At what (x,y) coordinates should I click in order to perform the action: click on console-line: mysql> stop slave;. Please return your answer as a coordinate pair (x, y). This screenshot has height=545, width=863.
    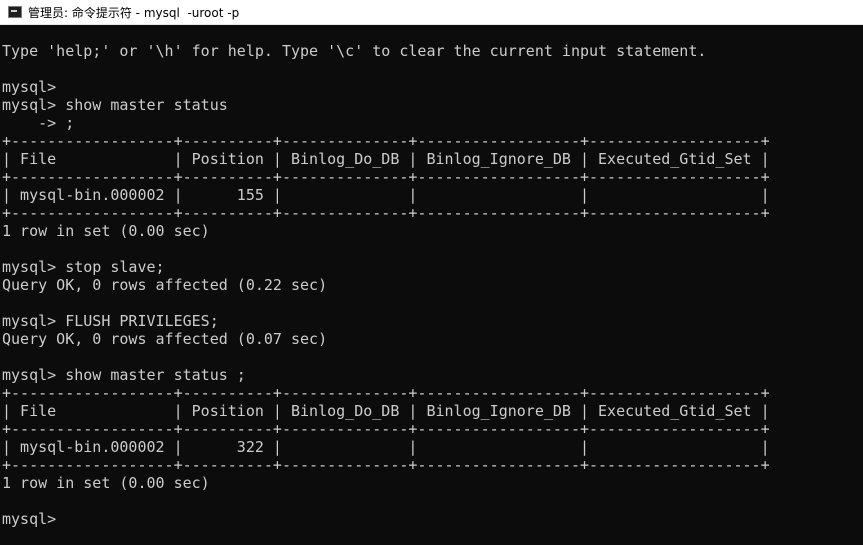
    Looking at the image, I should click on (83, 267).